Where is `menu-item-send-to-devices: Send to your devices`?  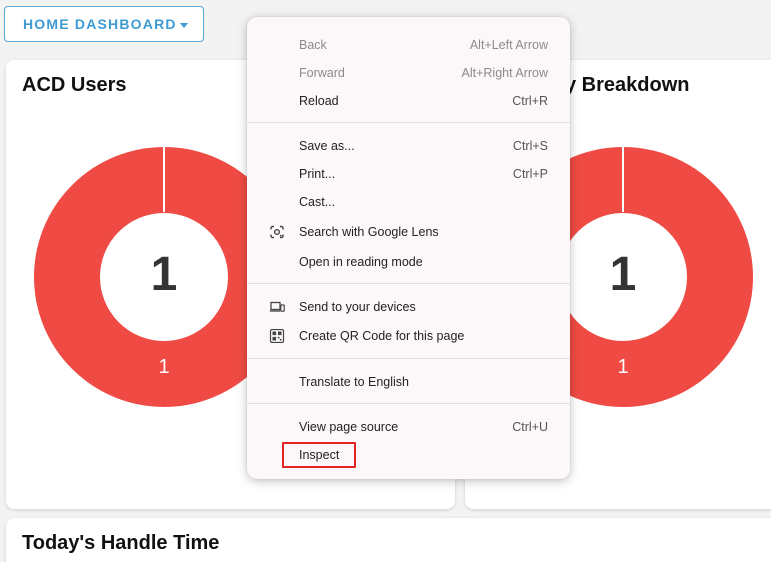
menu-item-send-to-devices: Send to your devices is located at coordinates (408, 307).